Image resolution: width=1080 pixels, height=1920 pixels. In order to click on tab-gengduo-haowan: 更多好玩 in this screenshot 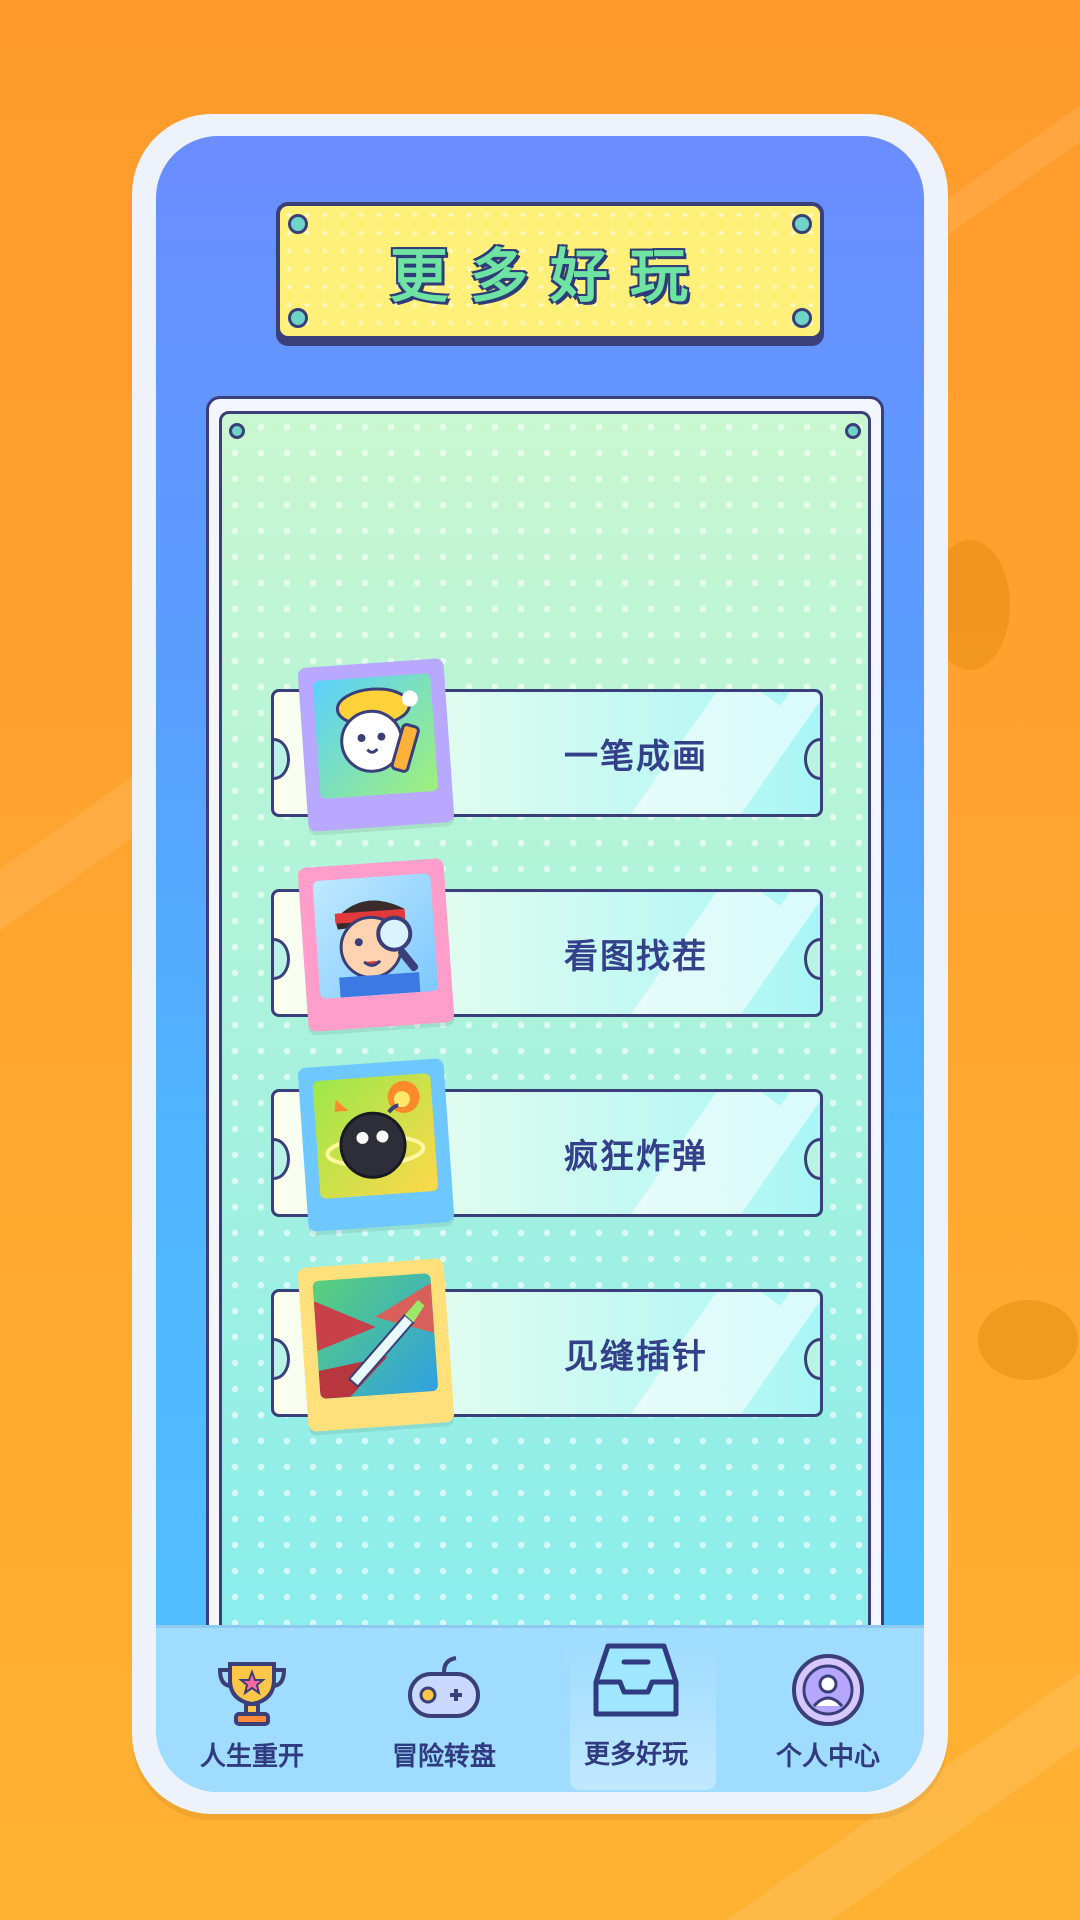, I will do `click(636, 1710)`.